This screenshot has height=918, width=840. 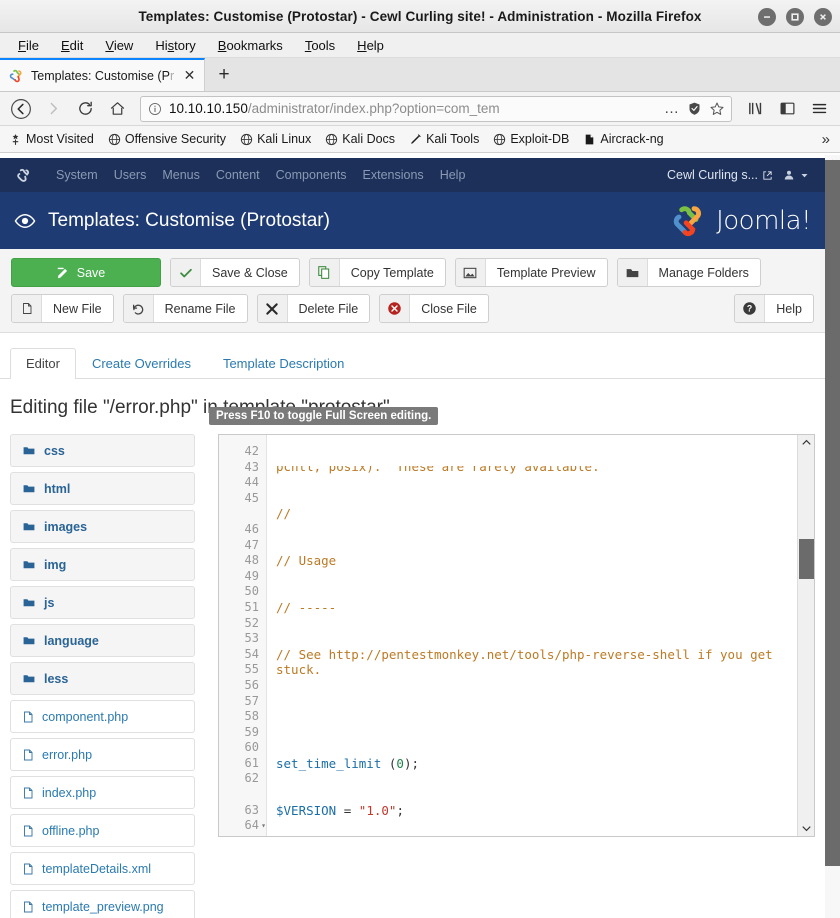 What do you see at coordinates (251, 669) in the screenshot?
I see `line-number: 55` at bounding box center [251, 669].